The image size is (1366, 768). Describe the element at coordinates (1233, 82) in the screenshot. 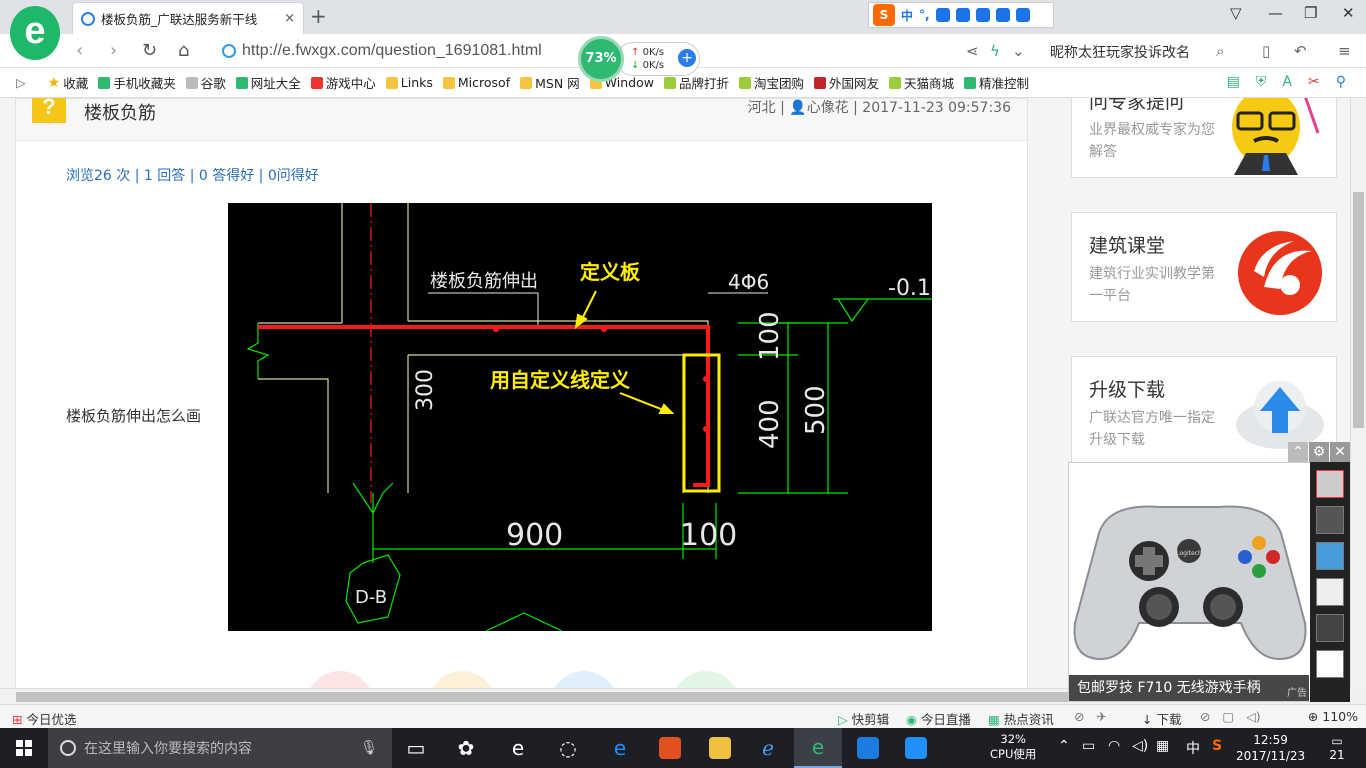

I see `book-icon: ▤` at that location.